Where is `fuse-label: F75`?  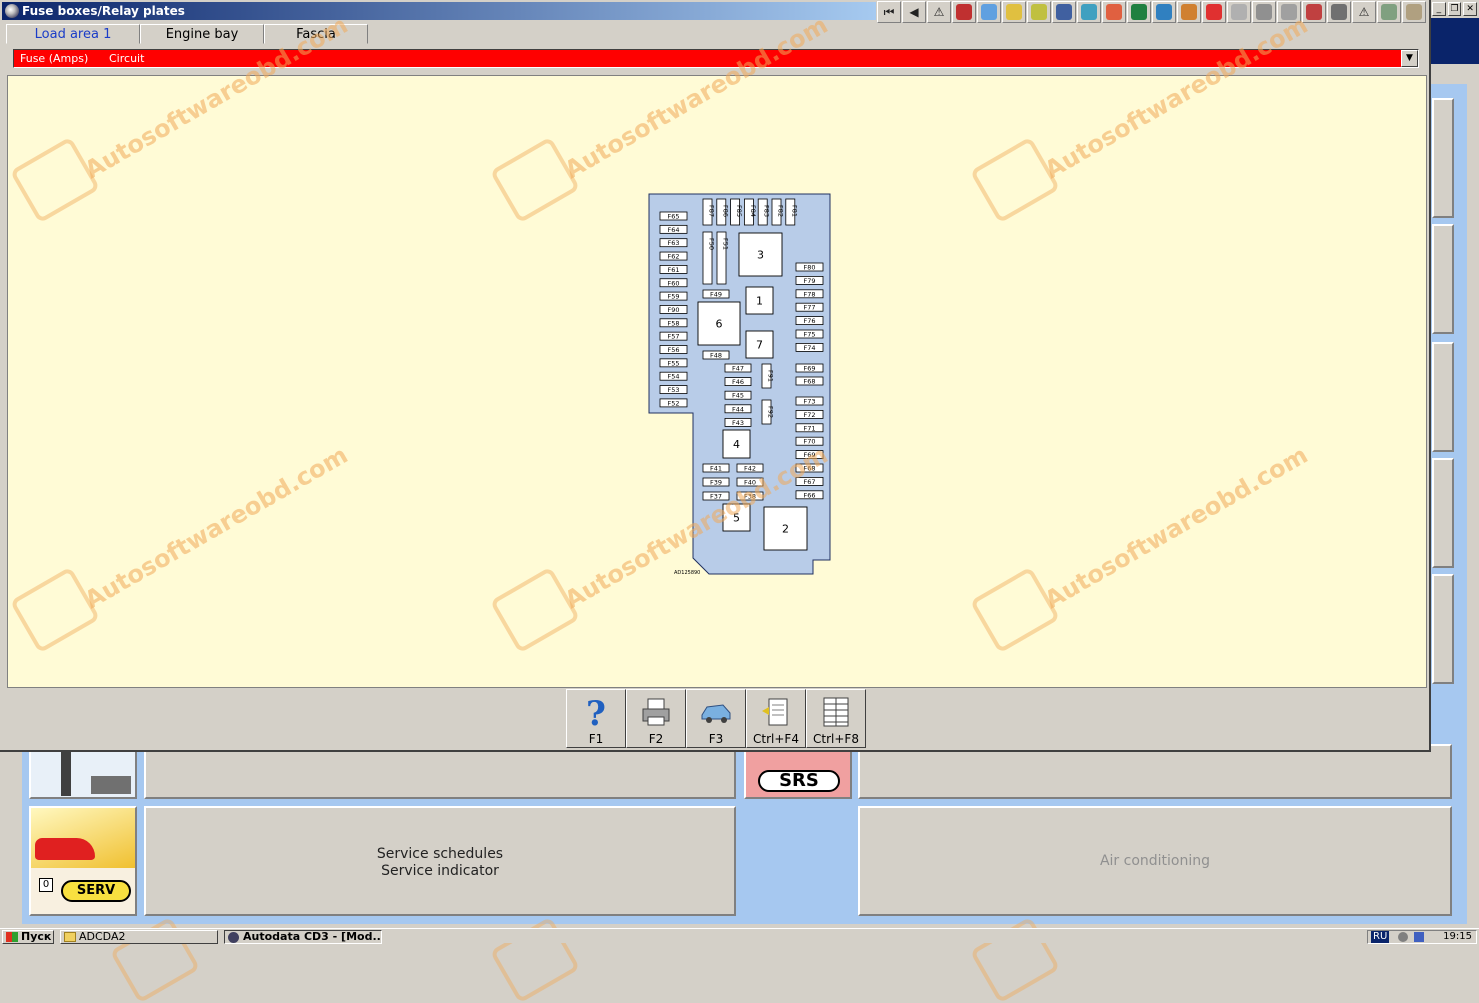
fuse-label: F75 is located at coordinates (809, 335).